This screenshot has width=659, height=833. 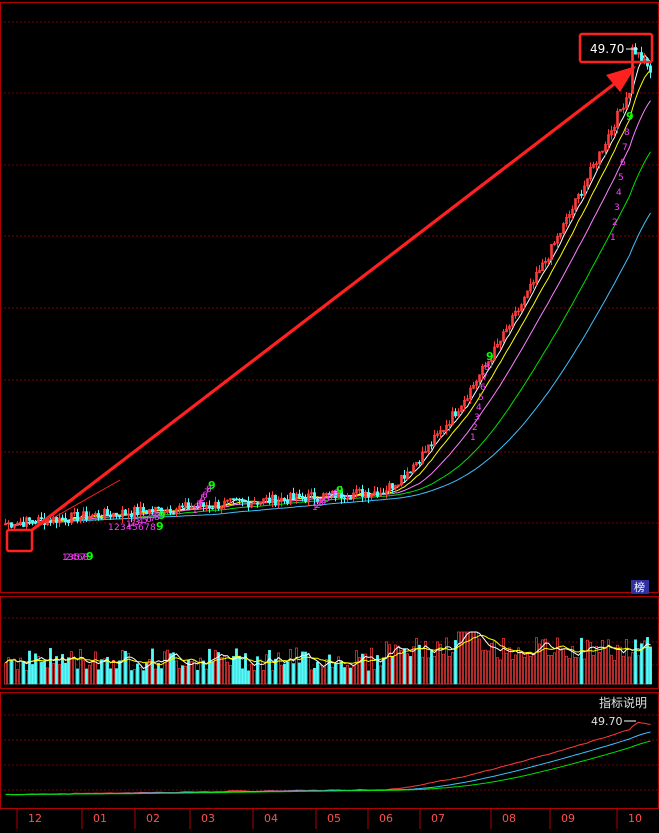 I want to click on x-tick-label: 08, so click(x=509, y=818).